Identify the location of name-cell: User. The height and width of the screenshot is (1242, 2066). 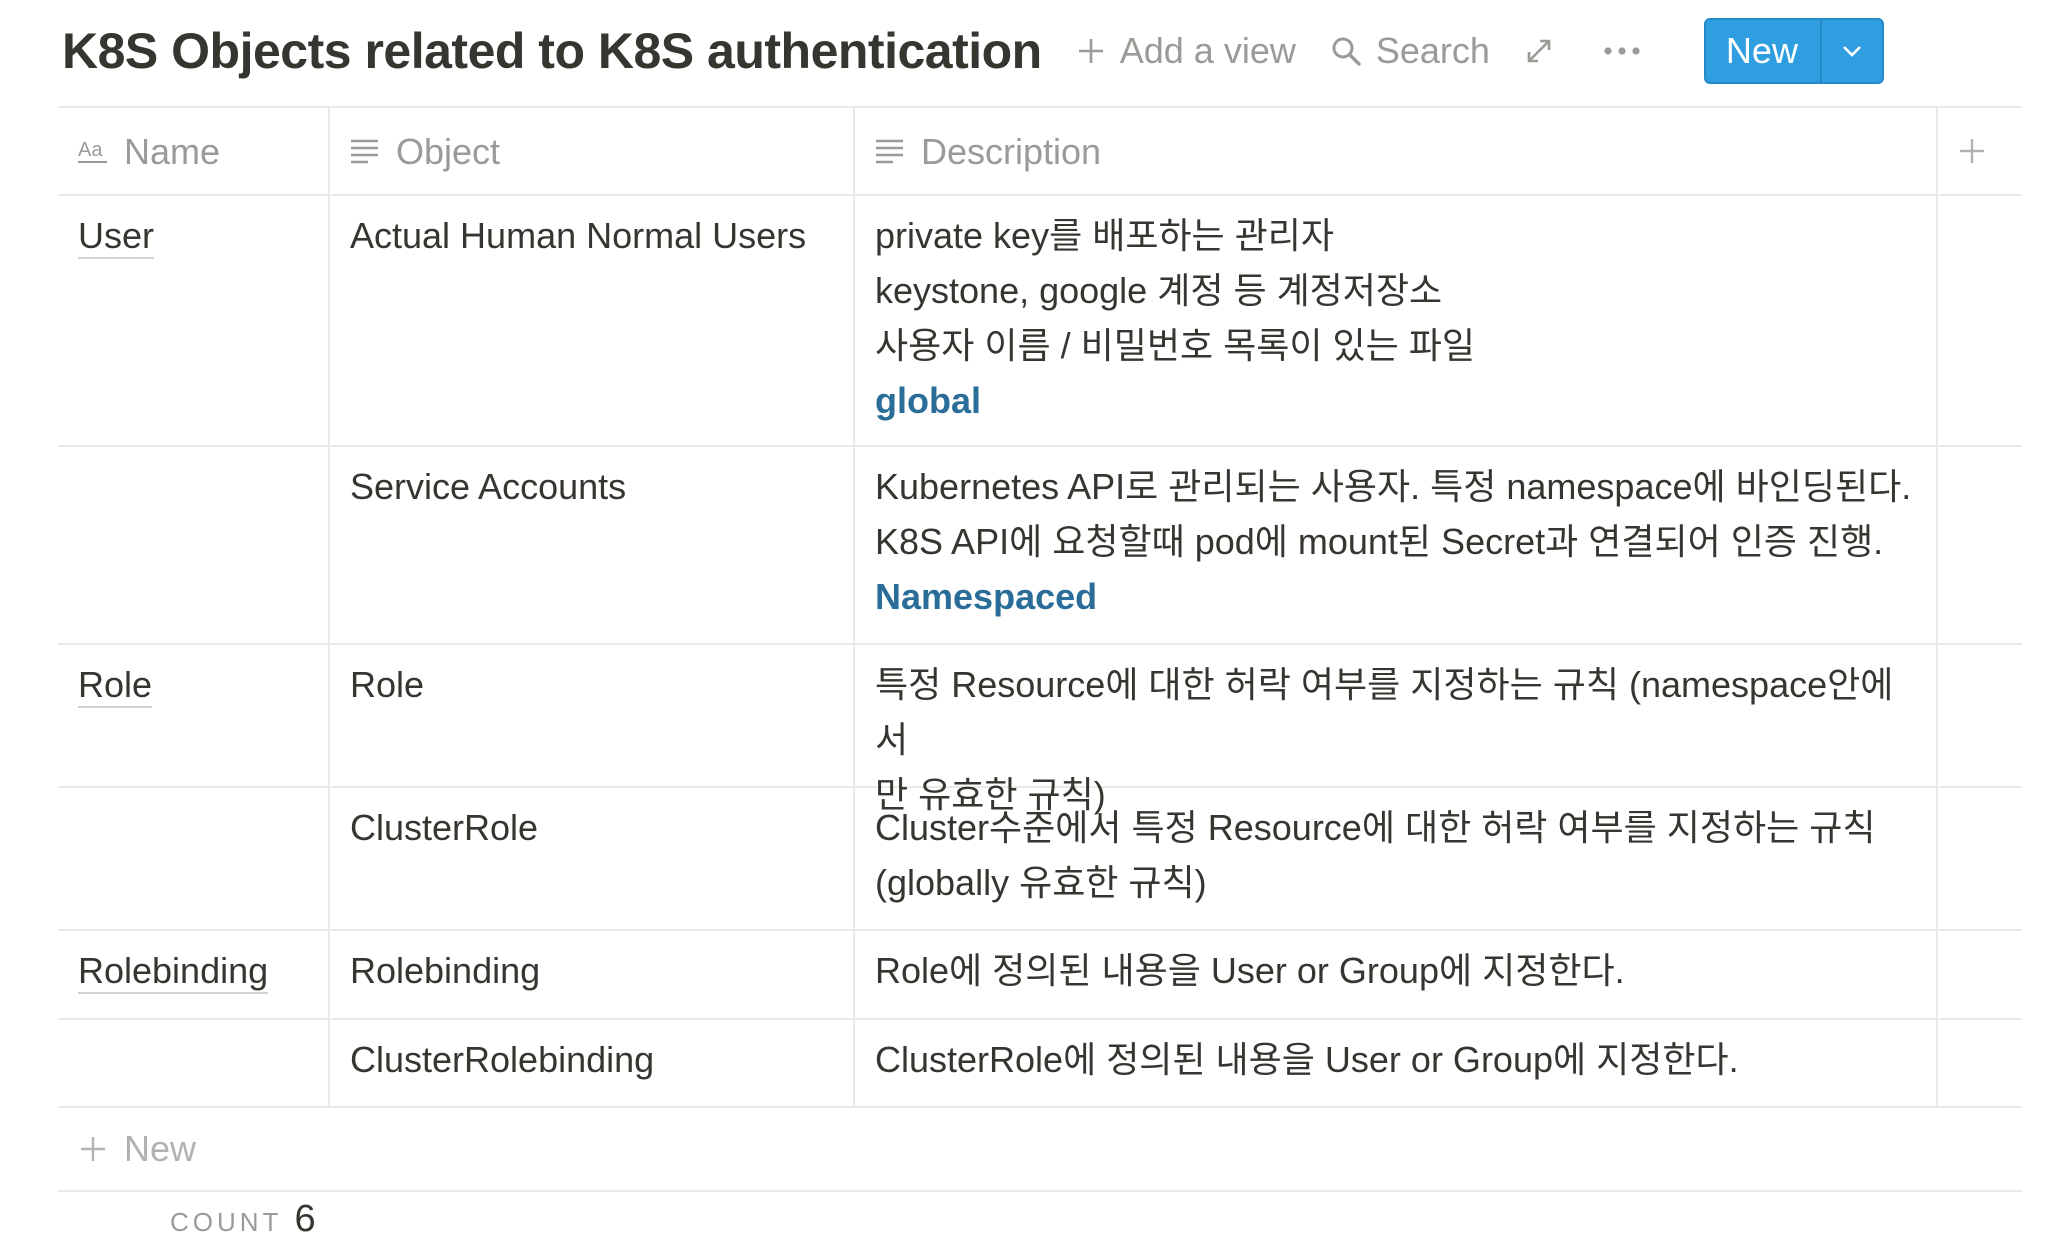
(194, 320).